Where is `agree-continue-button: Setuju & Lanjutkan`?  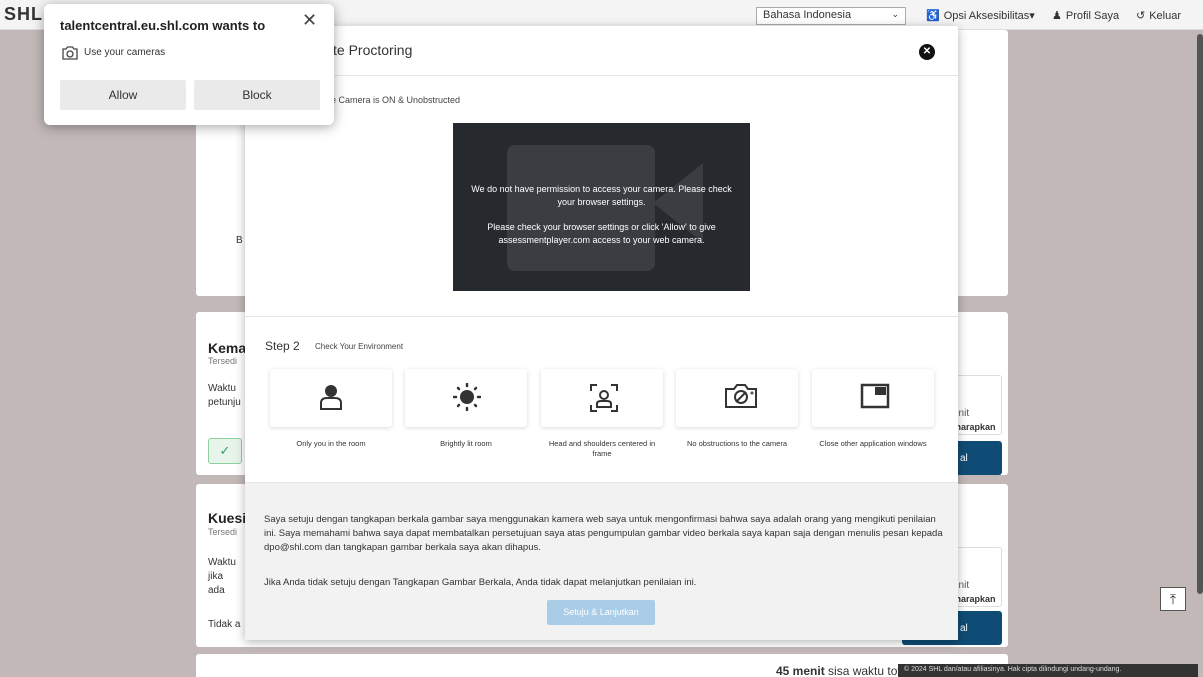
agree-continue-button: Setuju & Lanjutkan is located at coordinates (601, 612).